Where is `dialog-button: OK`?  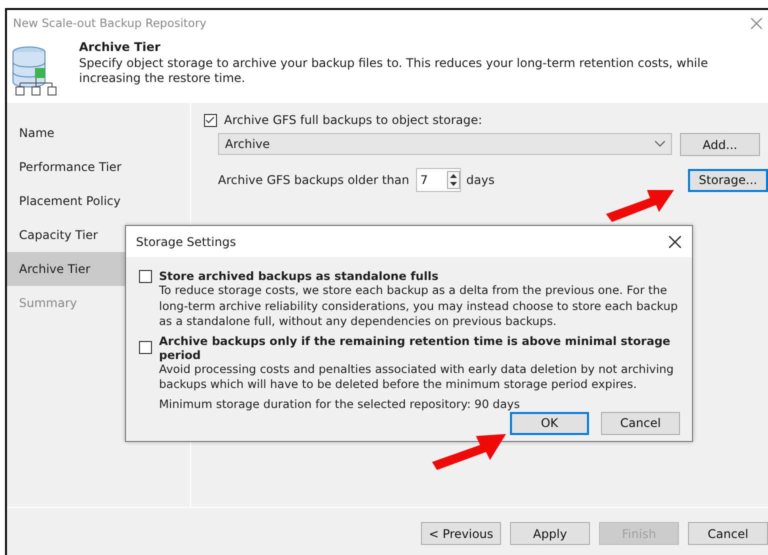 dialog-button: OK is located at coordinates (549, 423).